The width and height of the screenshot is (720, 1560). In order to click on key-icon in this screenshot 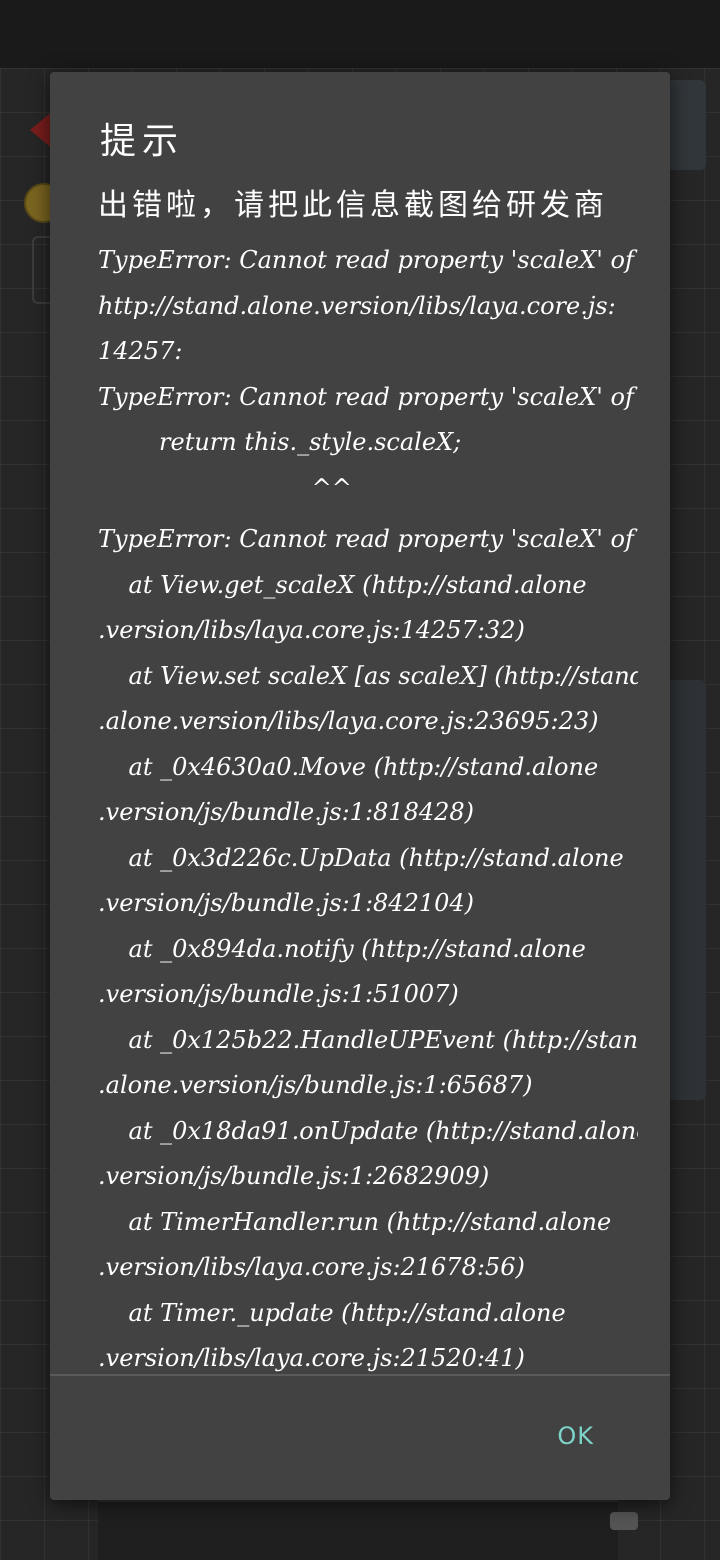, I will do `click(624, 1521)`.